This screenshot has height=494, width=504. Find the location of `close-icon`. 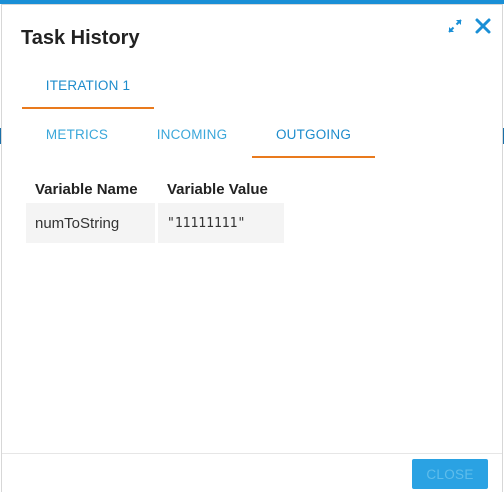

close-icon is located at coordinates (483, 26).